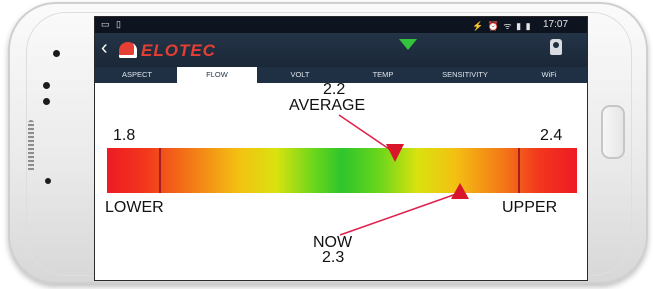 The image size is (653, 289). I want to click on front-camera, so click(56, 53).